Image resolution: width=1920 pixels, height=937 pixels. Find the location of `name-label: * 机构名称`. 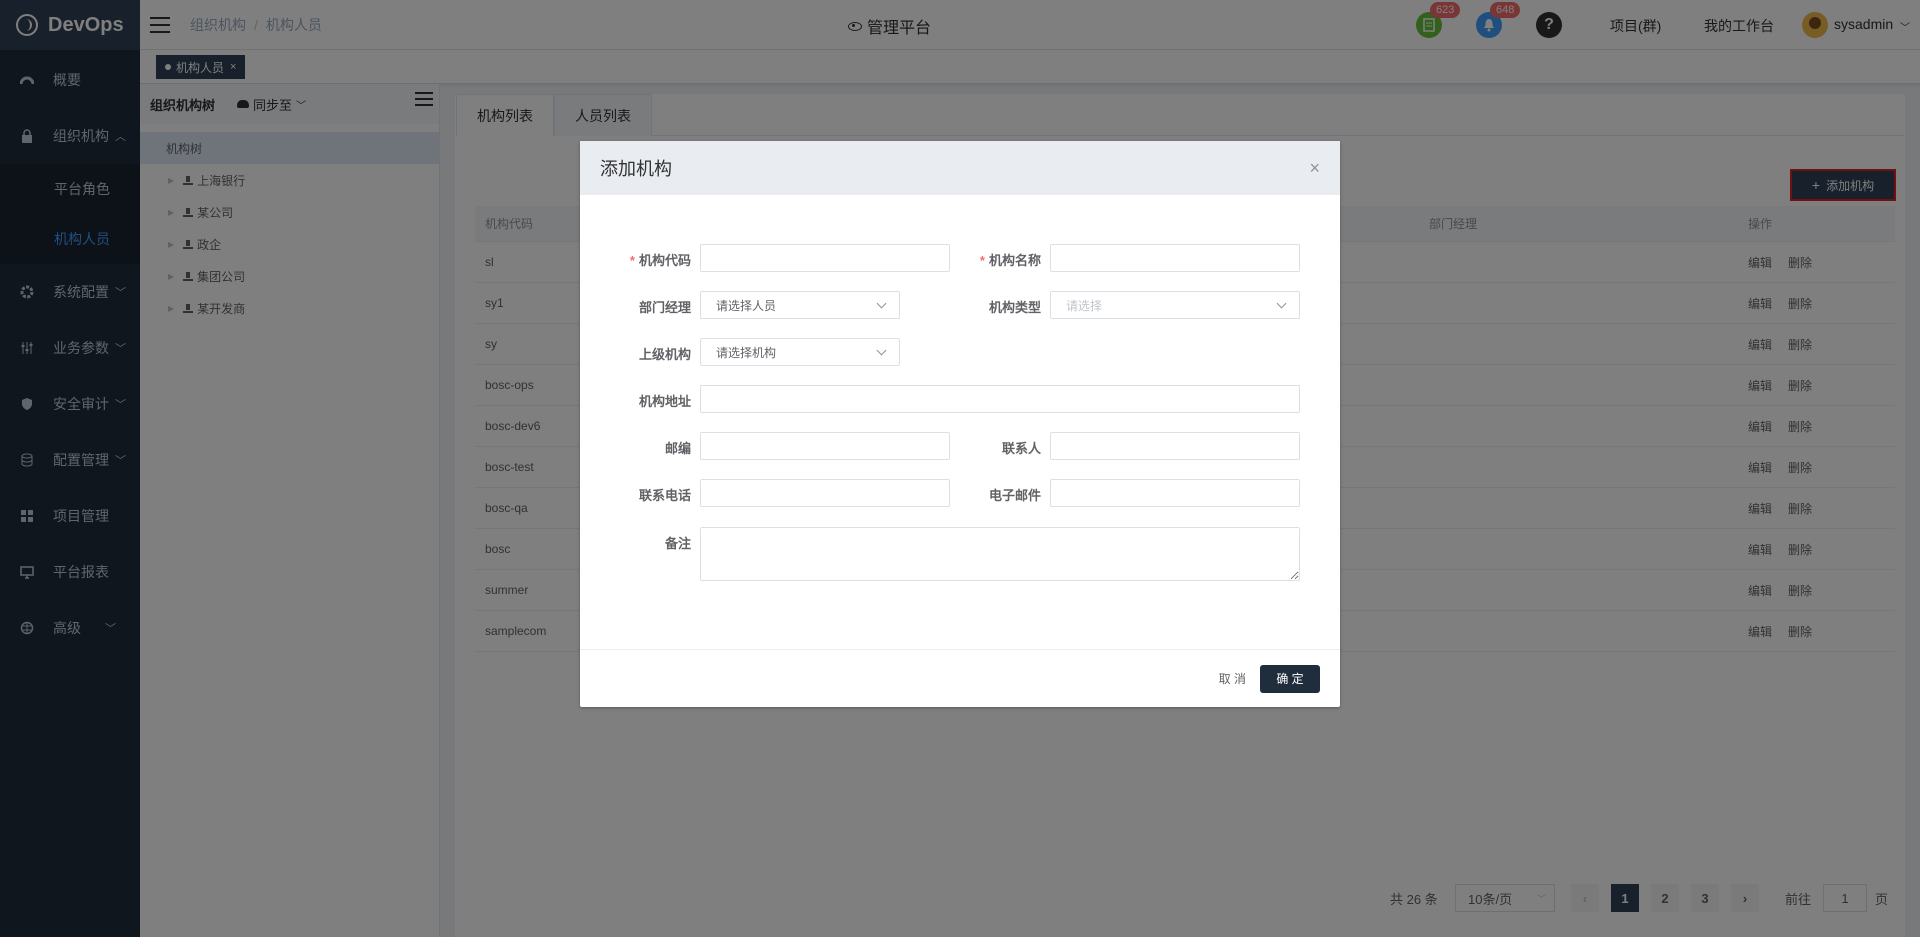

name-label: * 机构名称 is located at coordinates (1010, 260).